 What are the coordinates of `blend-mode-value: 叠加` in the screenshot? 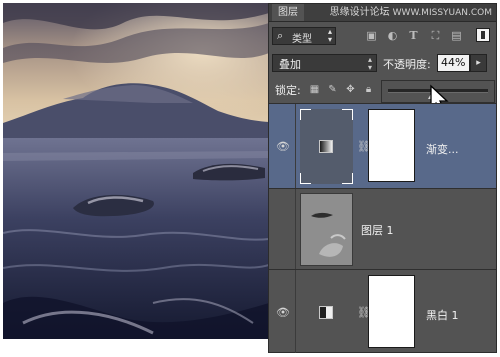 It's located at (290, 64).